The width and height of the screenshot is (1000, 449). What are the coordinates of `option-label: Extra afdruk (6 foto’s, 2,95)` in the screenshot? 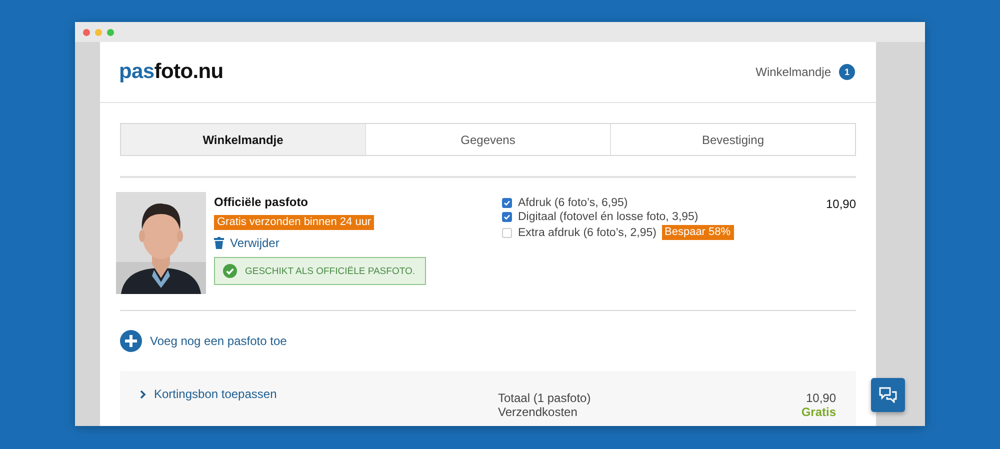 It's located at (587, 232).